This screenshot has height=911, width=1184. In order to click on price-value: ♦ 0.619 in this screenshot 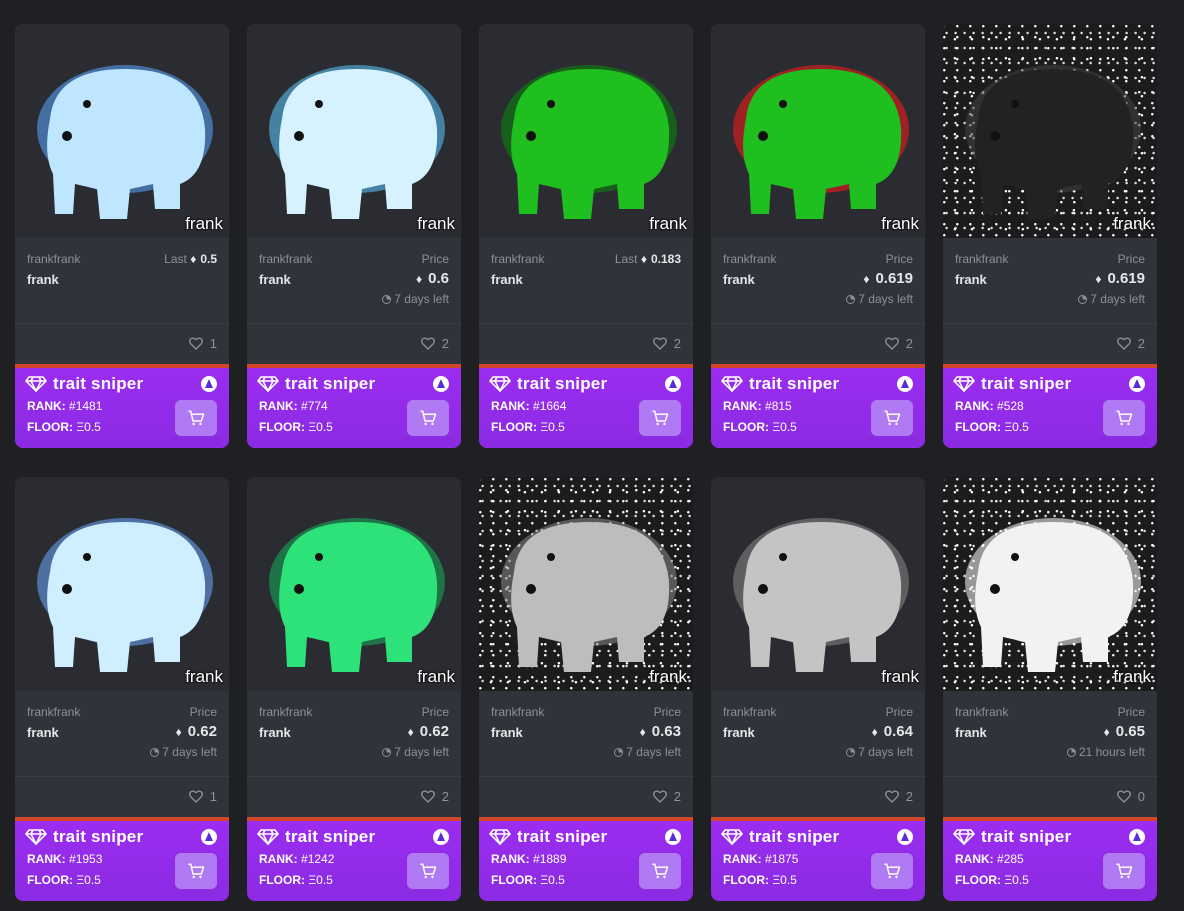, I will do `click(1120, 278)`.